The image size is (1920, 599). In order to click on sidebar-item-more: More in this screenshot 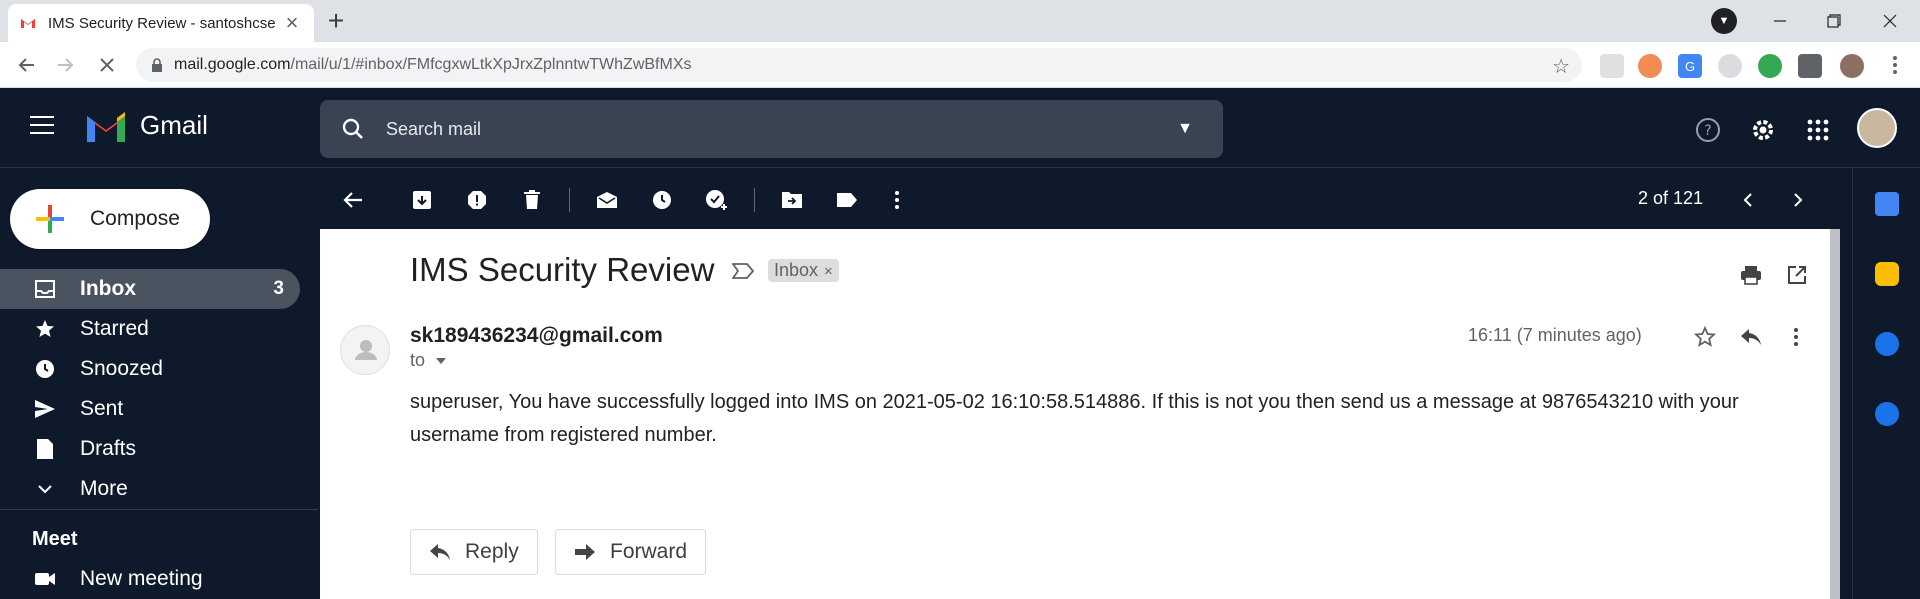, I will do `click(150, 489)`.